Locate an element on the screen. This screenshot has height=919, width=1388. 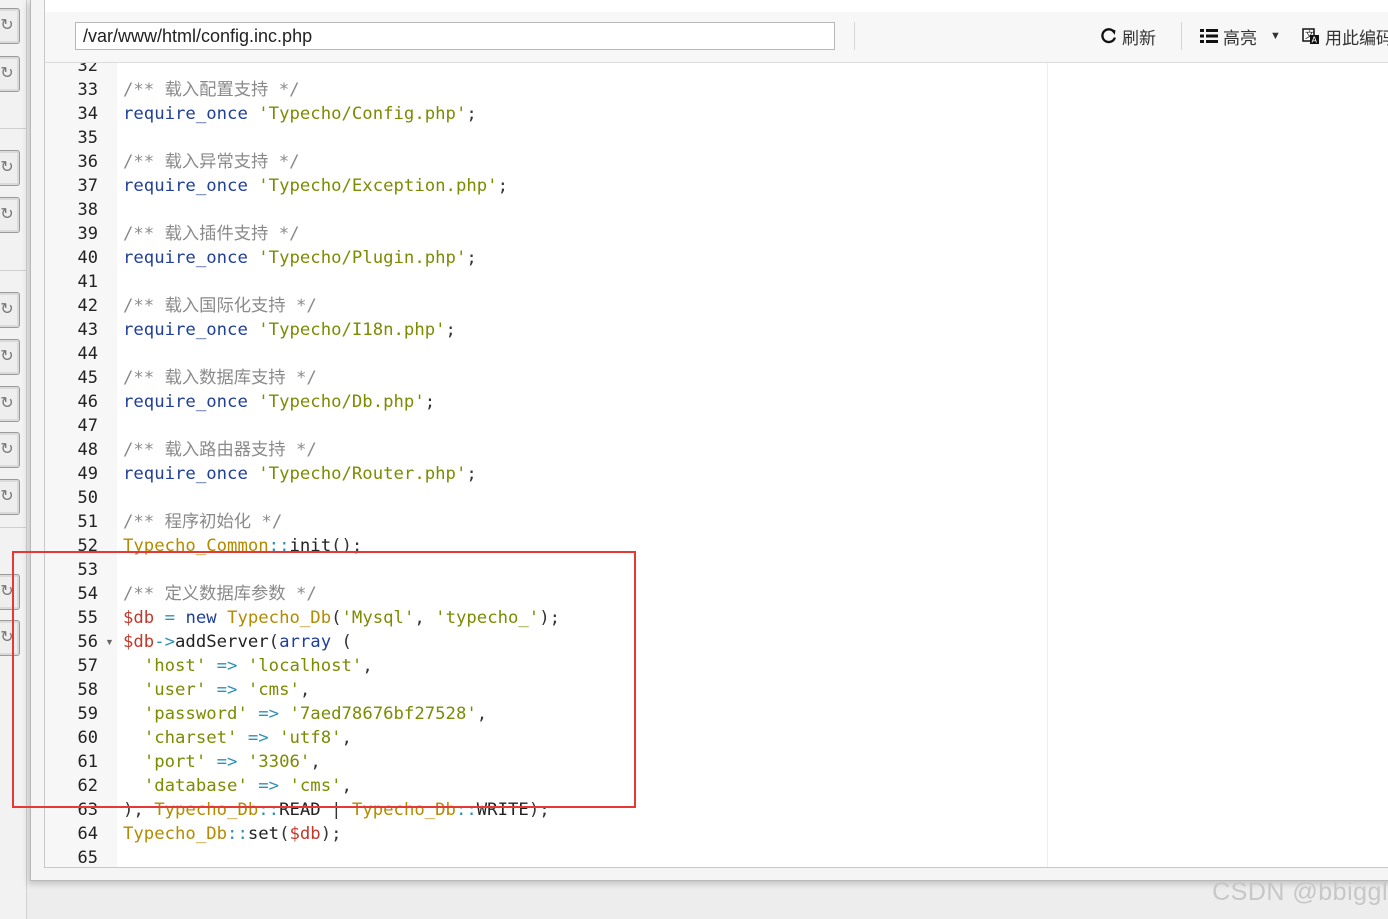
line-number: 51 is located at coordinates (87, 522).